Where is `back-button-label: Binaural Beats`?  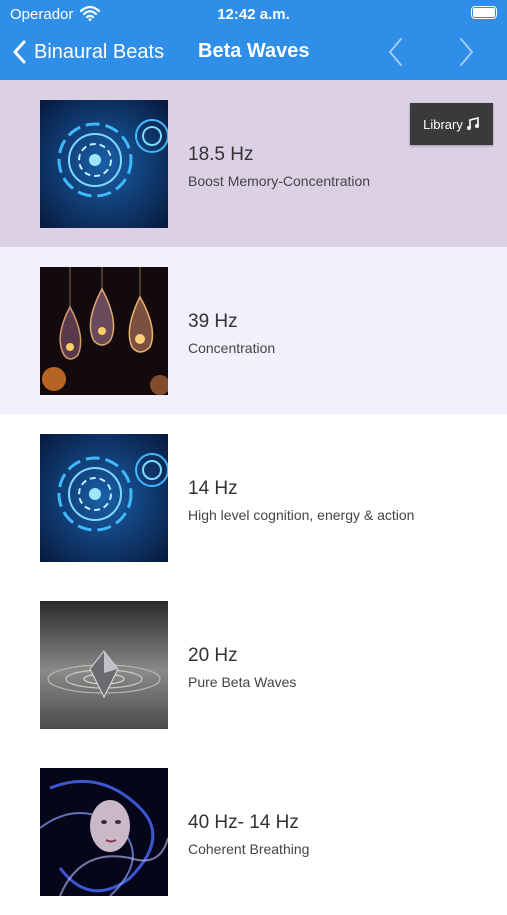
back-button-label: Binaural Beats is located at coordinates (99, 51).